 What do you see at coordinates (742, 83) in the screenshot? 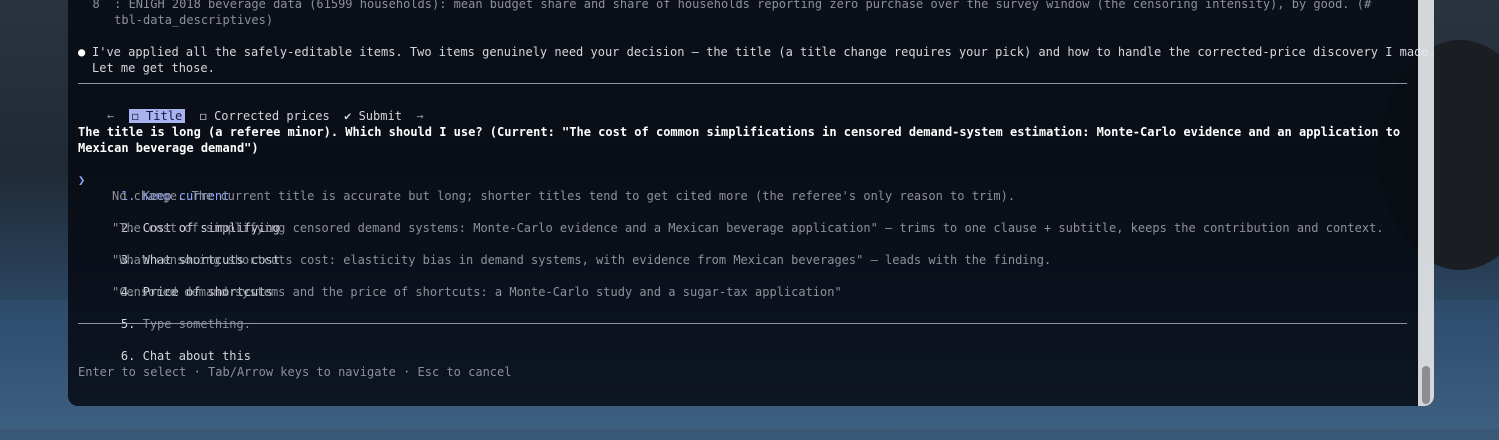
I see `separator-top` at bounding box center [742, 83].